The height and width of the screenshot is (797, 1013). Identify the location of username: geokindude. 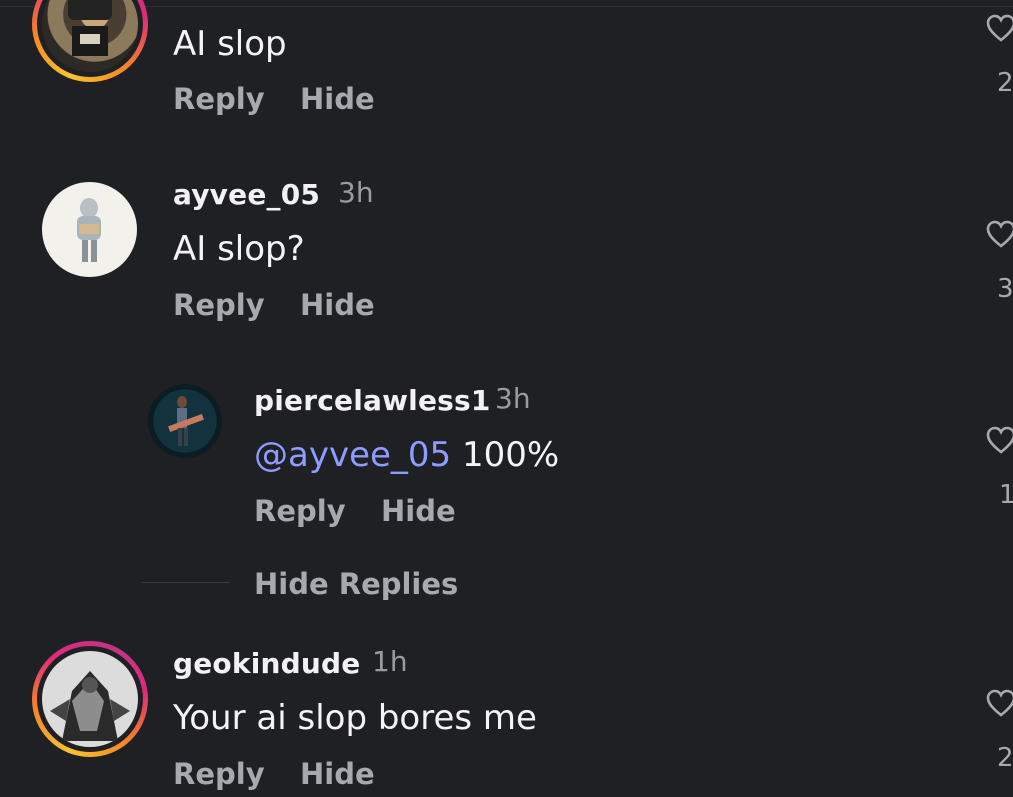
(266, 663).